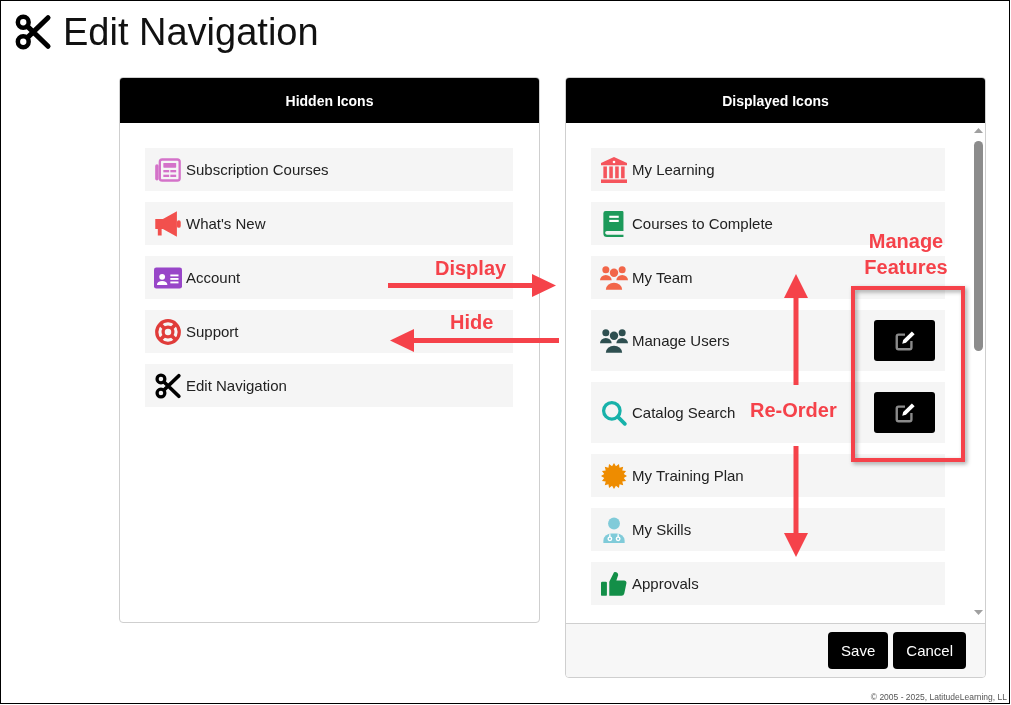 This screenshot has height=705, width=1011. I want to click on callout-text: Hide, so click(472, 322).